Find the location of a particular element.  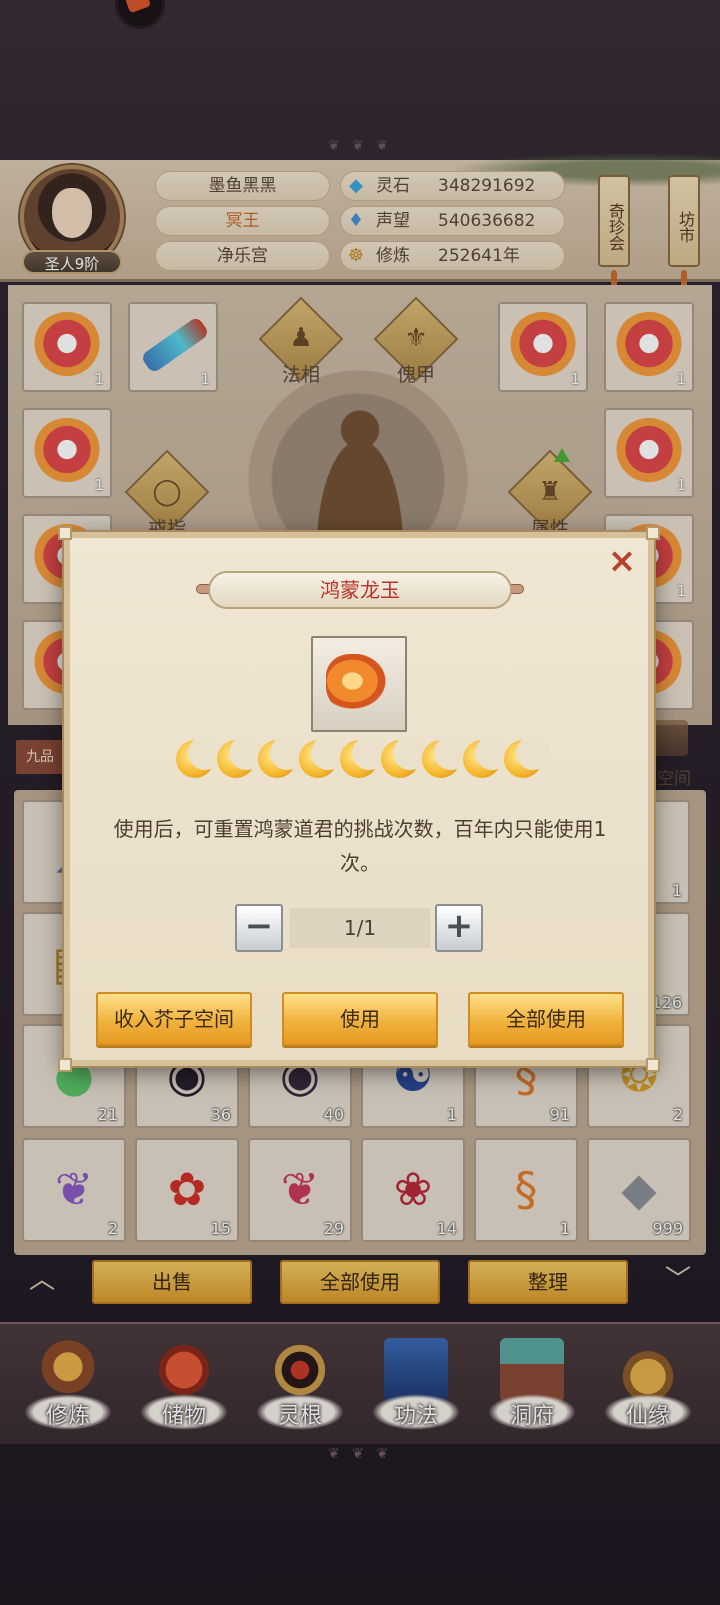

item-title: 鸿蒙龙玉 is located at coordinates (360, 590).